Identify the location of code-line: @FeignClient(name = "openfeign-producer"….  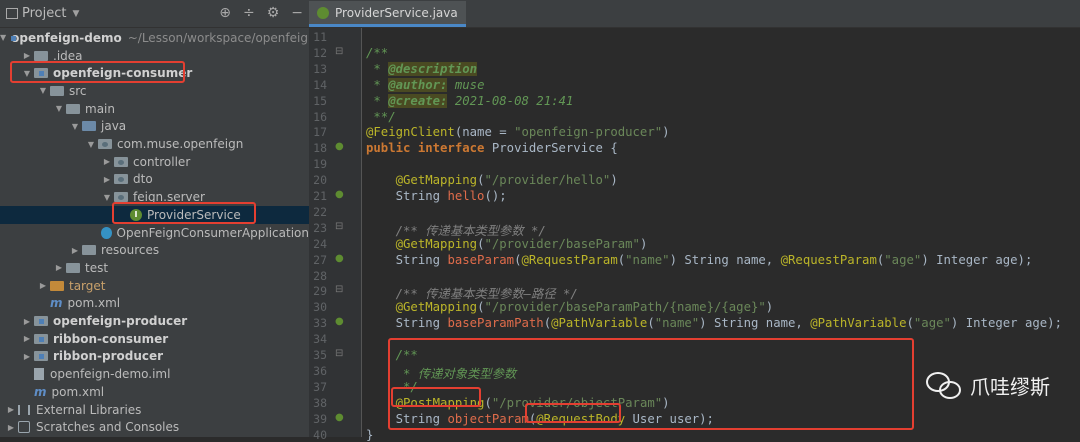
(518, 132).